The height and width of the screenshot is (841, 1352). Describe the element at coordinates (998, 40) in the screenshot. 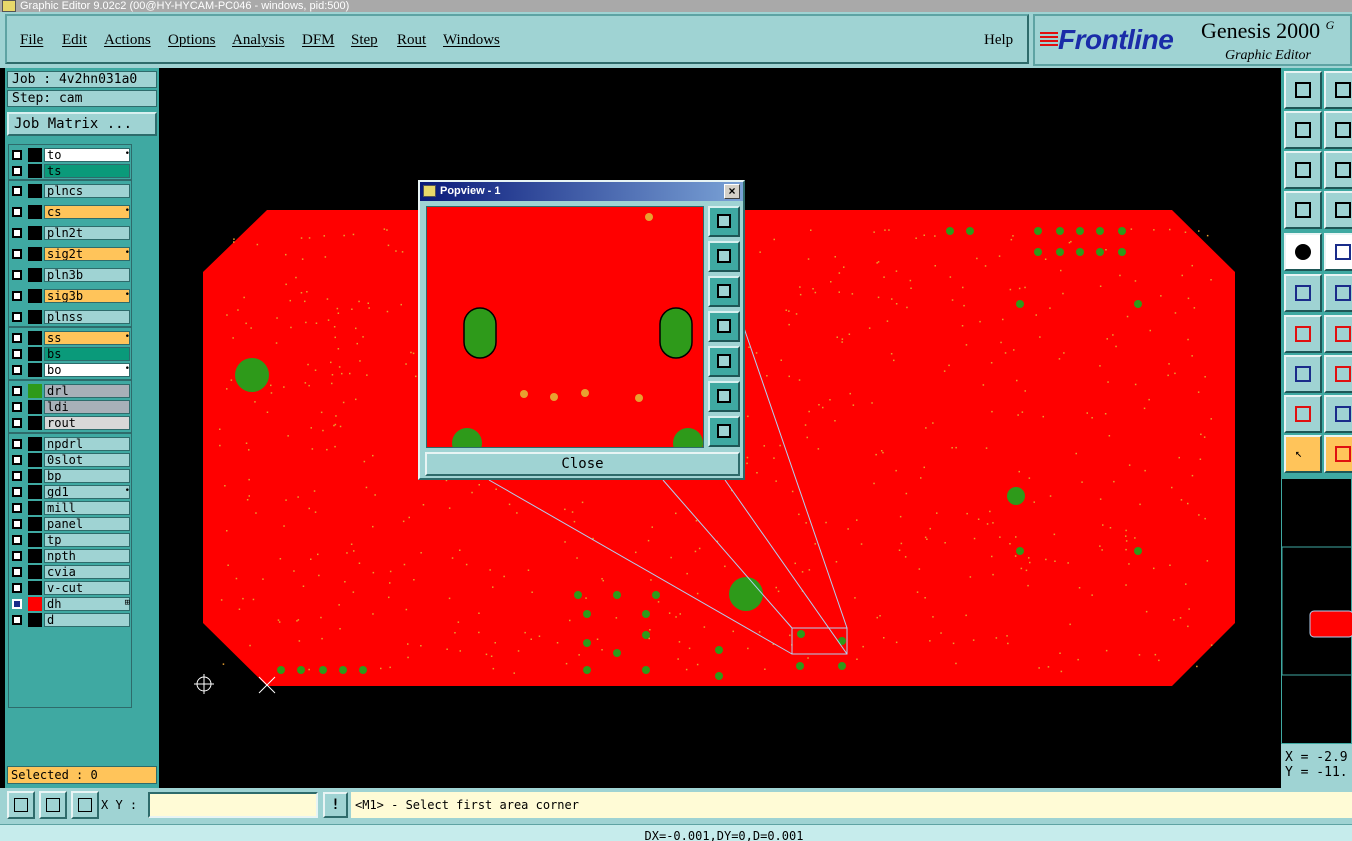

I see `menu-help: Help` at that location.